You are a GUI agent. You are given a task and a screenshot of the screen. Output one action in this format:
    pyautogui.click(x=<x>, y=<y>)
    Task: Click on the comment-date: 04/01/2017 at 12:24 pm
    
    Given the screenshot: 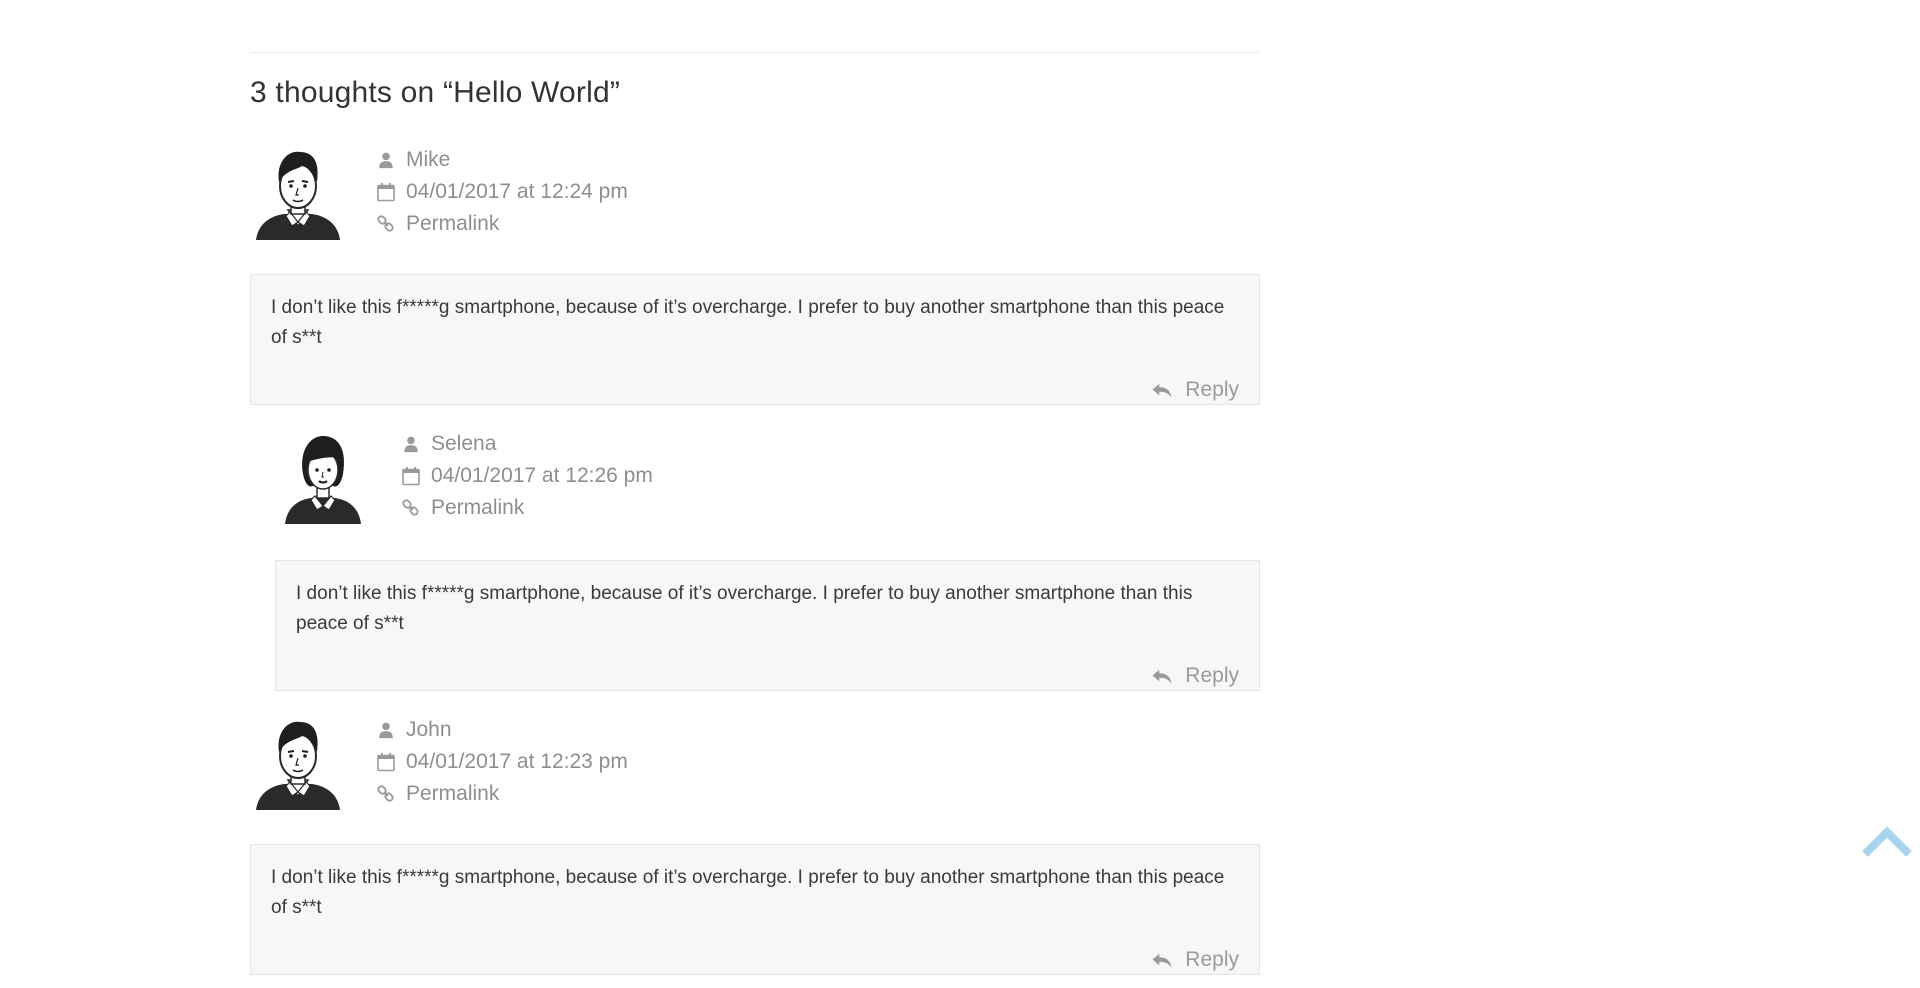 What is the action you would take?
    pyautogui.click(x=502, y=192)
    